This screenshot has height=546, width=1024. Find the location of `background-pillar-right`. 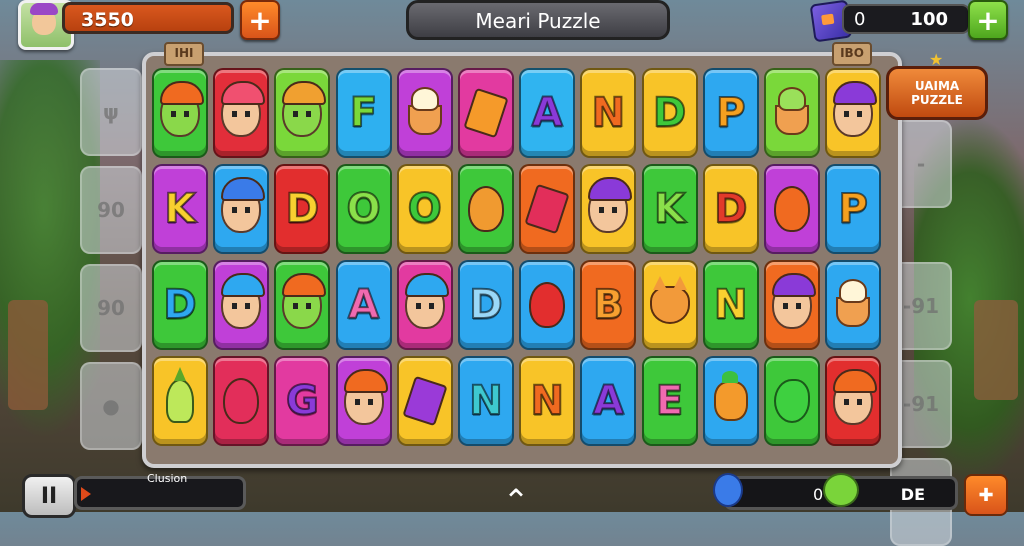

background-pillar-right is located at coordinates (996, 350).